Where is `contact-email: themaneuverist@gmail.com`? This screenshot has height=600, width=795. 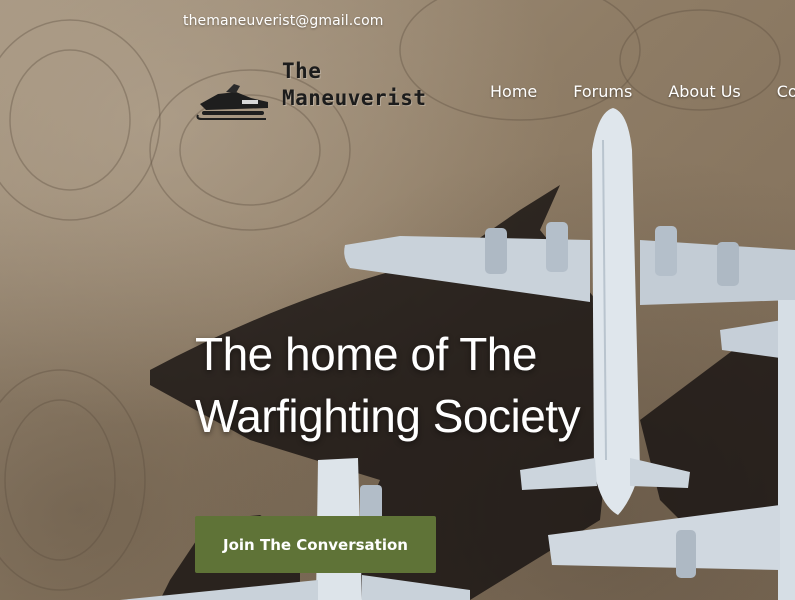
contact-email: themaneuverist@gmail.com is located at coordinates (283, 21).